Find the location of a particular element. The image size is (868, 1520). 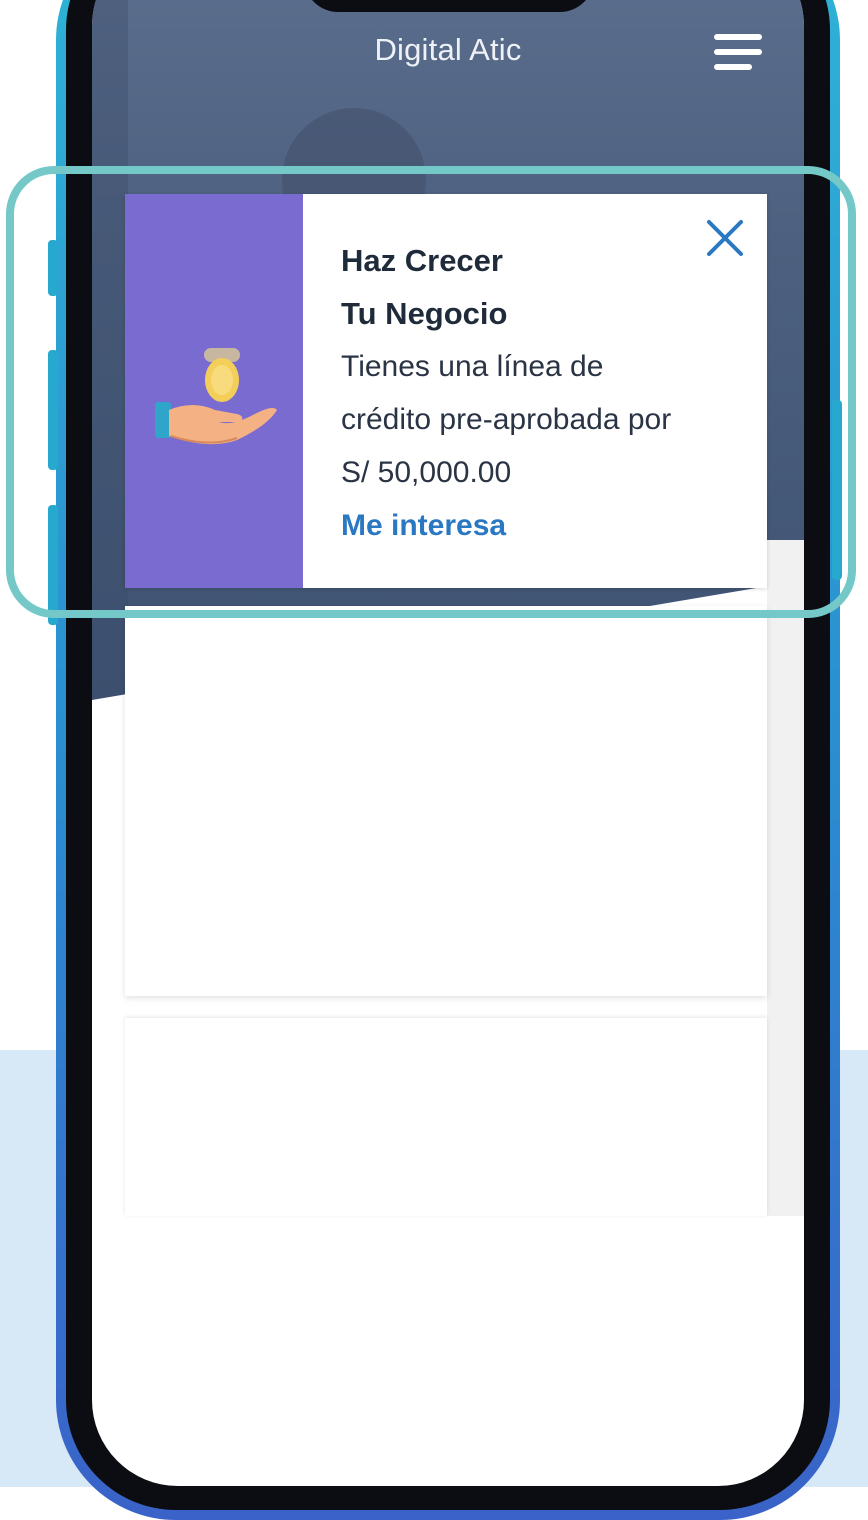

hand-holding-coin-icon is located at coordinates (216, 396).